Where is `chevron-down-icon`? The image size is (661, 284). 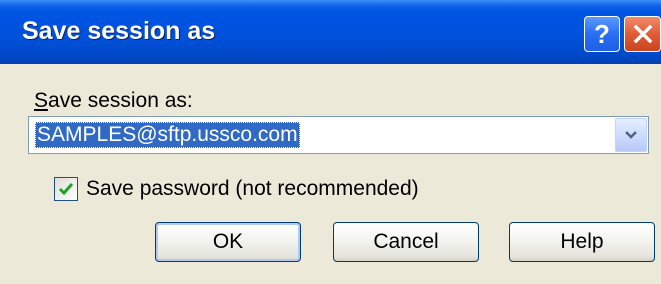
chevron-down-icon is located at coordinates (631, 135).